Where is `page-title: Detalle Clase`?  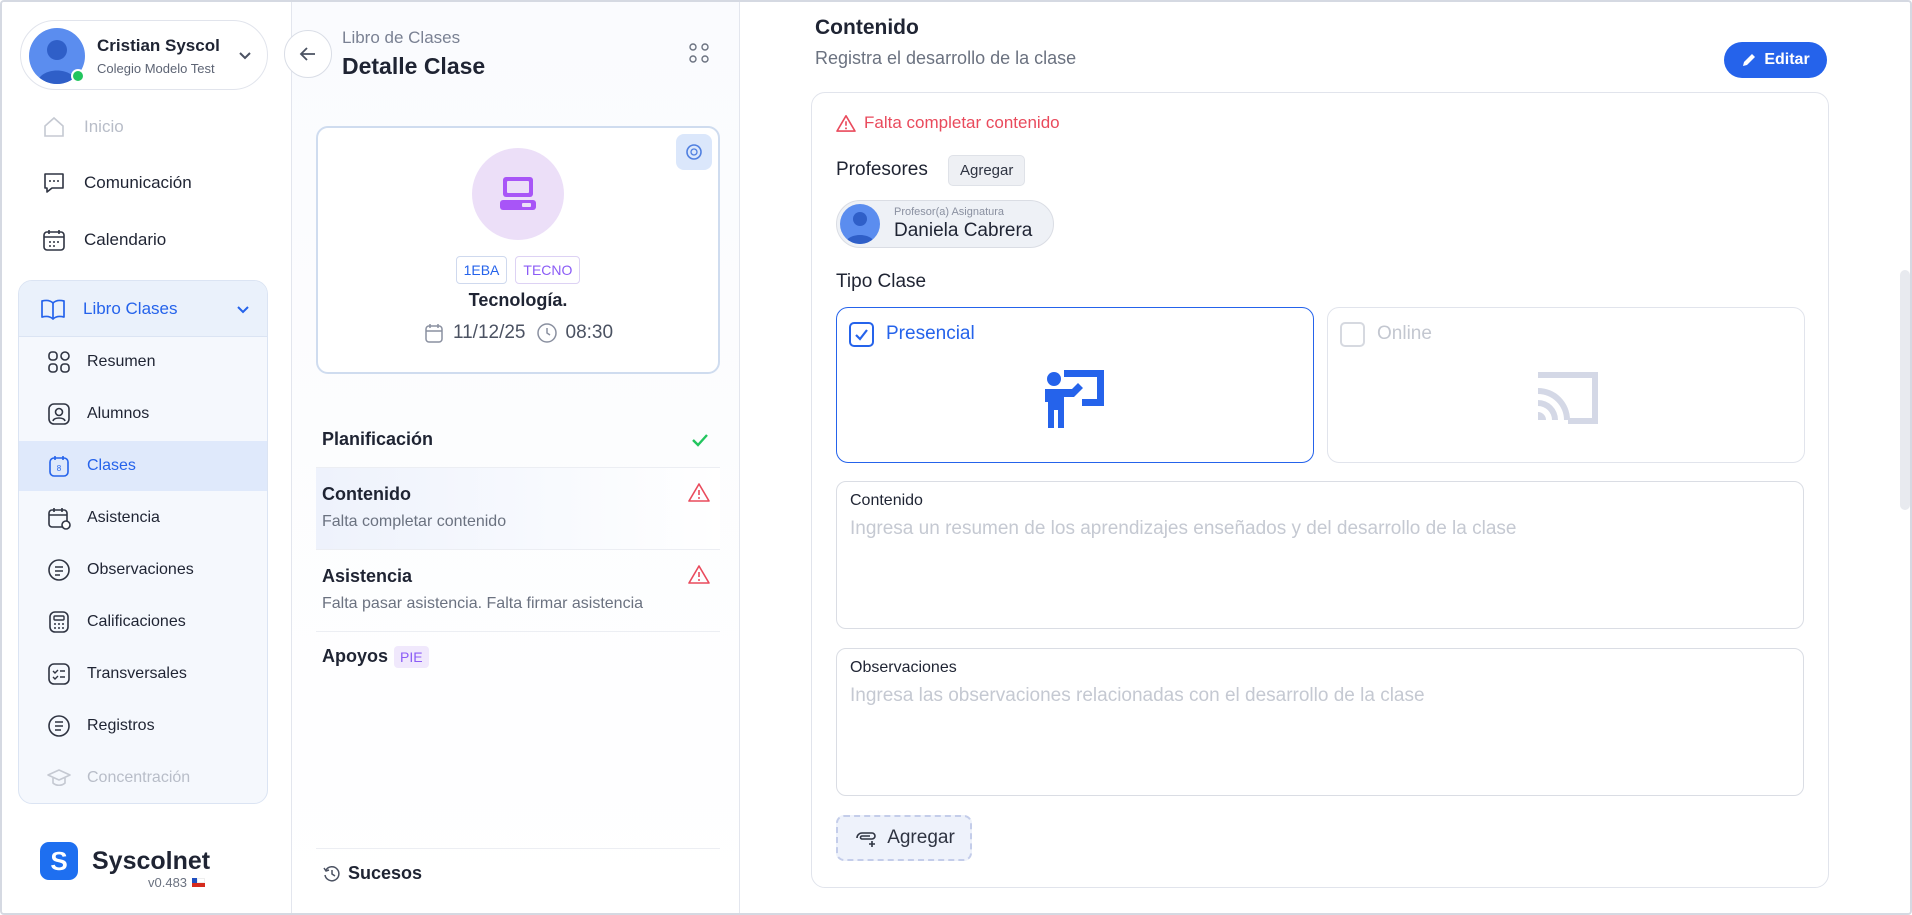 page-title: Detalle Clase is located at coordinates (414, 66).